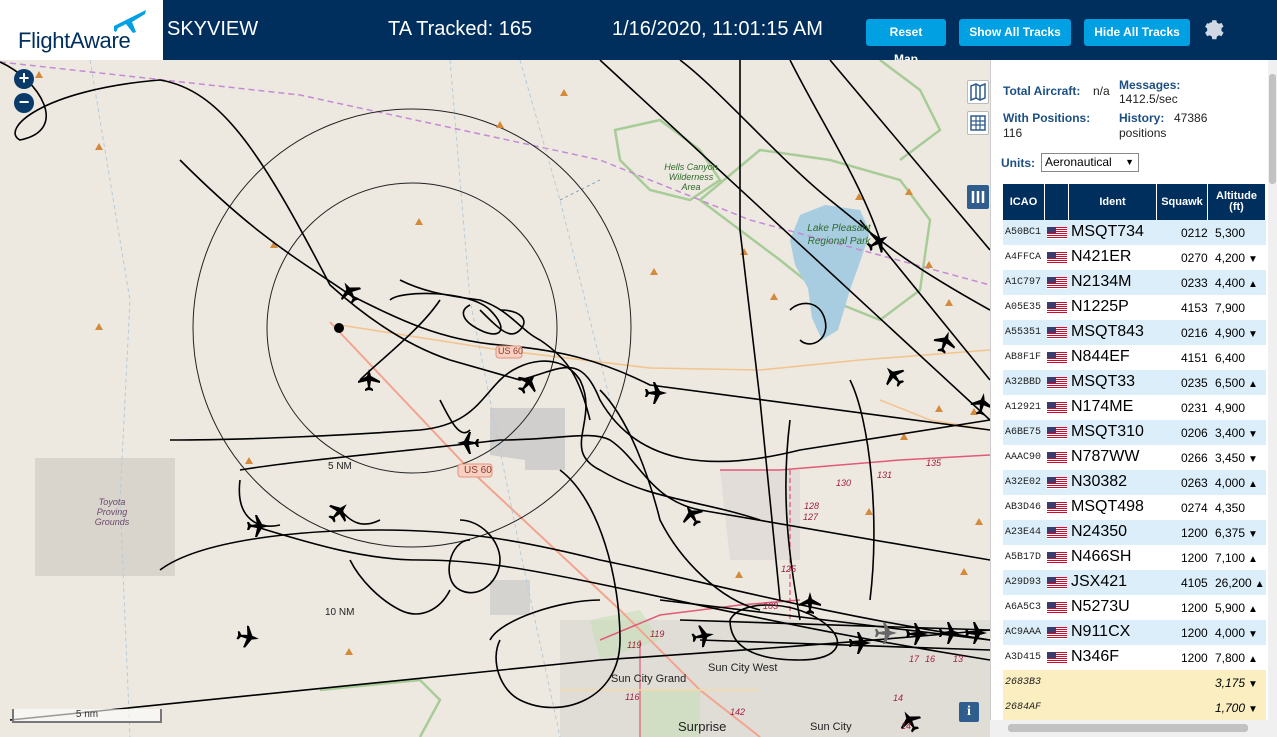  I want to click on altitude-trend-icon: ▼, so click(1253, 684).